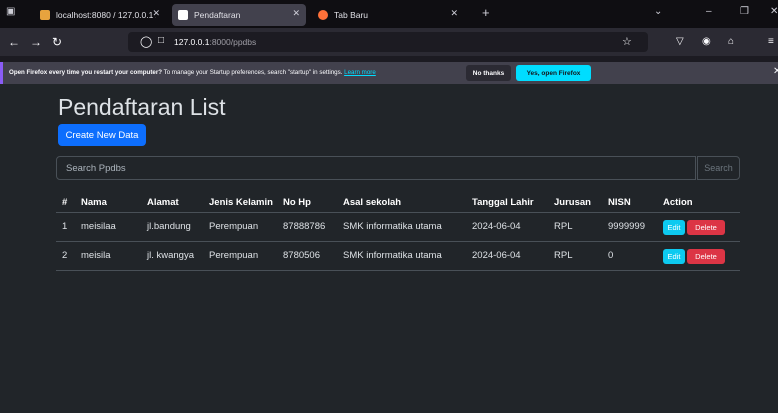 The image size is (778, 413). What do you see at coordinates (718, 168) in the screenshot?
I see `search-button: Search` at bounding box center [718, 168].